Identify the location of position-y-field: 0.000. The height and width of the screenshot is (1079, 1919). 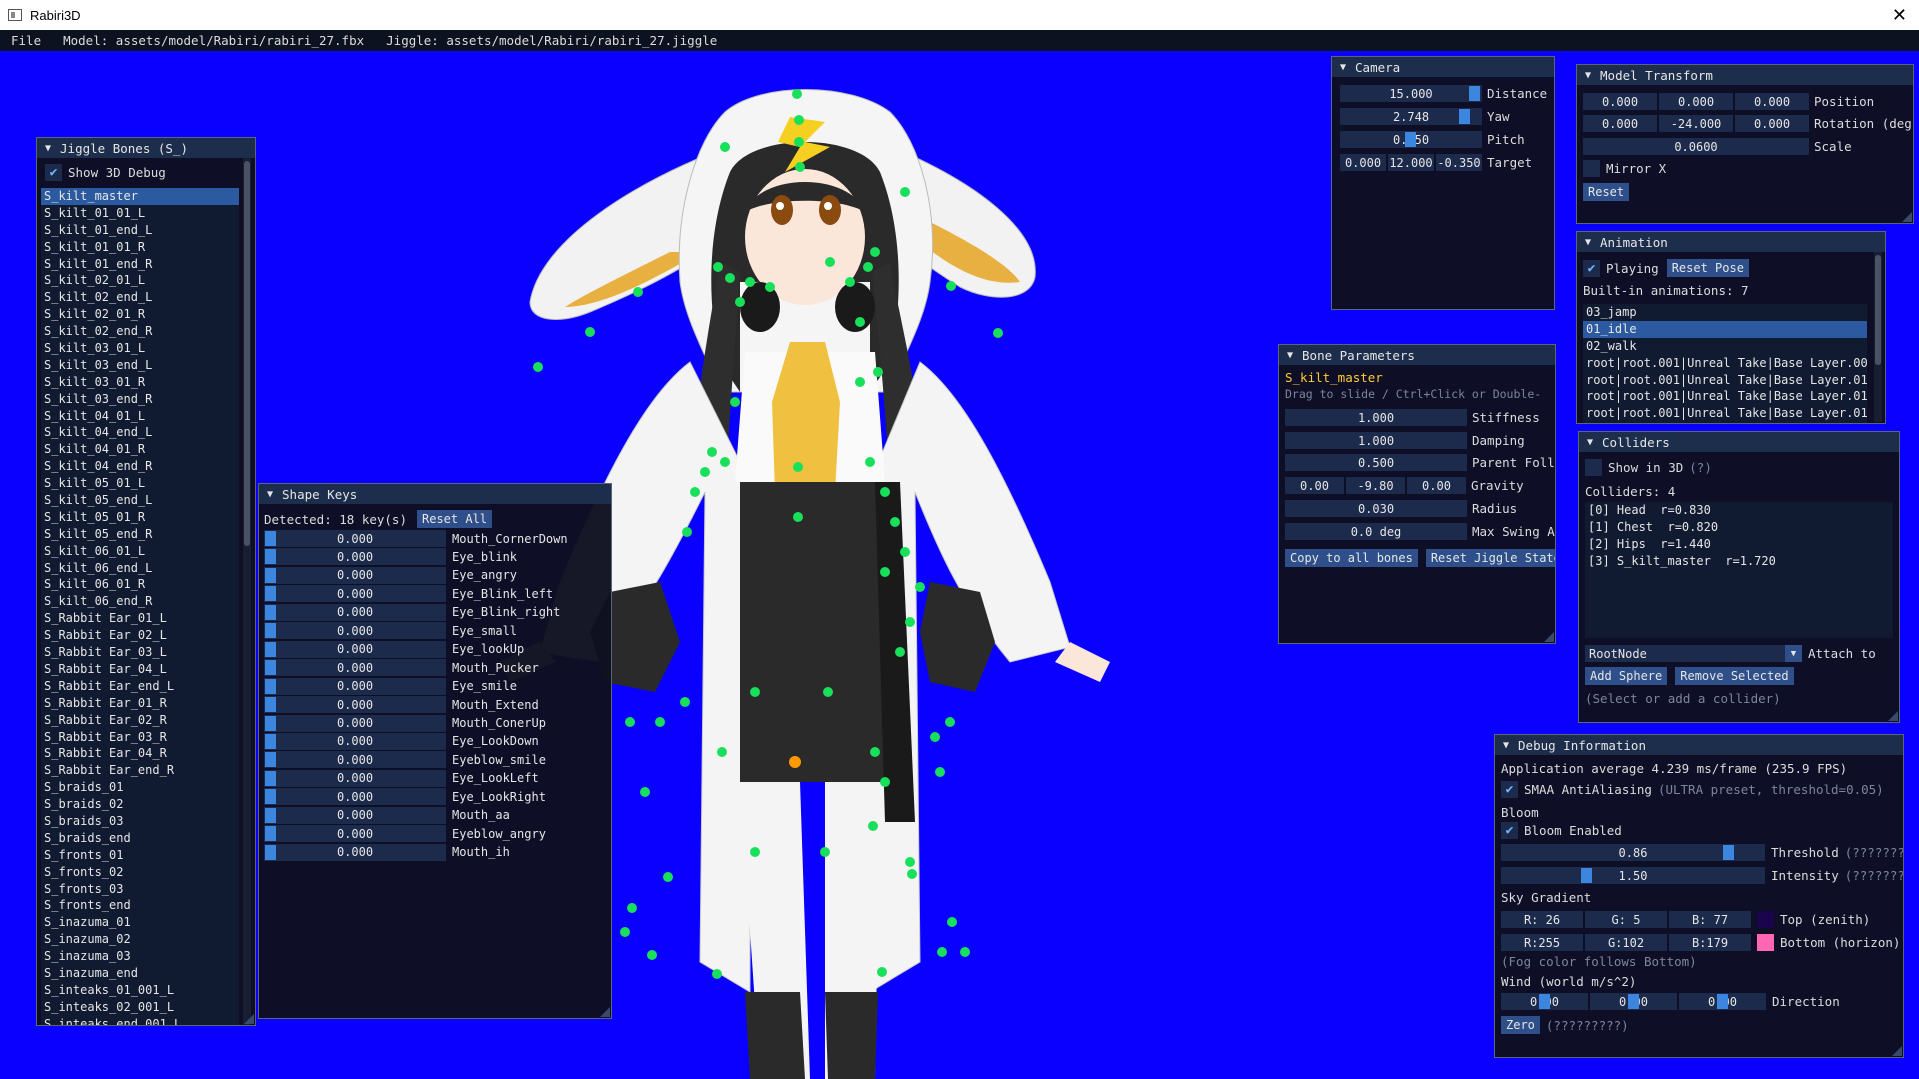
(1696, 101).